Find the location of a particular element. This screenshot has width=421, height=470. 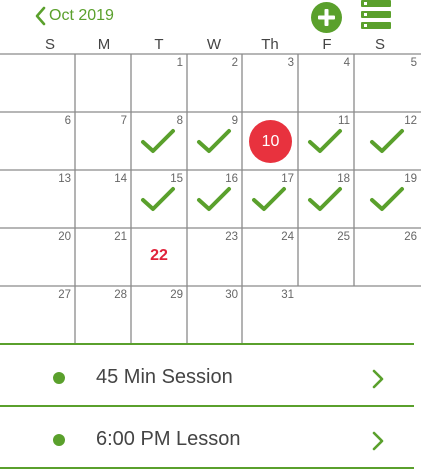

day-number: 6 is located at coordinates (67, 121).